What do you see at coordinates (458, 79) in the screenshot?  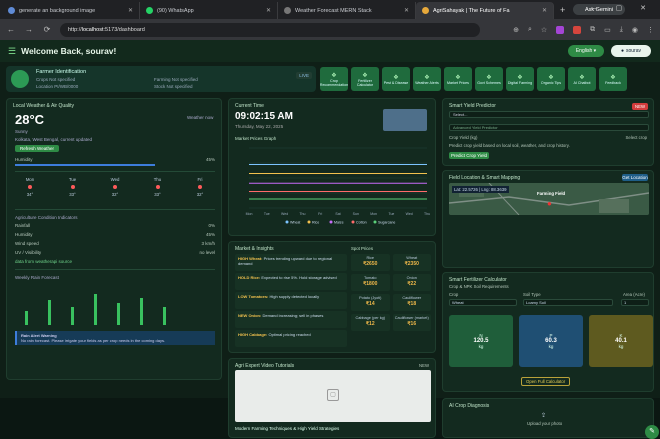 I see `quick-action-button: ❖ Market Prices` at bounding box center [458, 79].